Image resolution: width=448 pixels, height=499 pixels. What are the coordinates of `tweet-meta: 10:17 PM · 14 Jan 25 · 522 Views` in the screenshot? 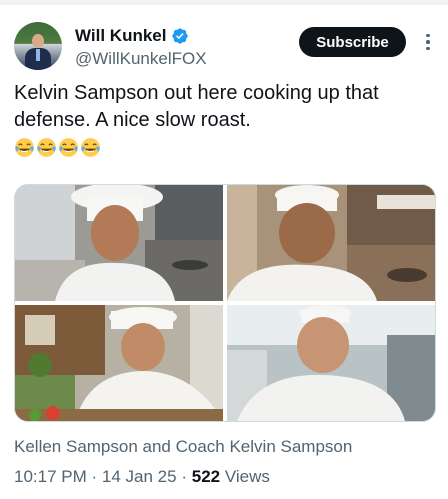 It's located at (142, 477).